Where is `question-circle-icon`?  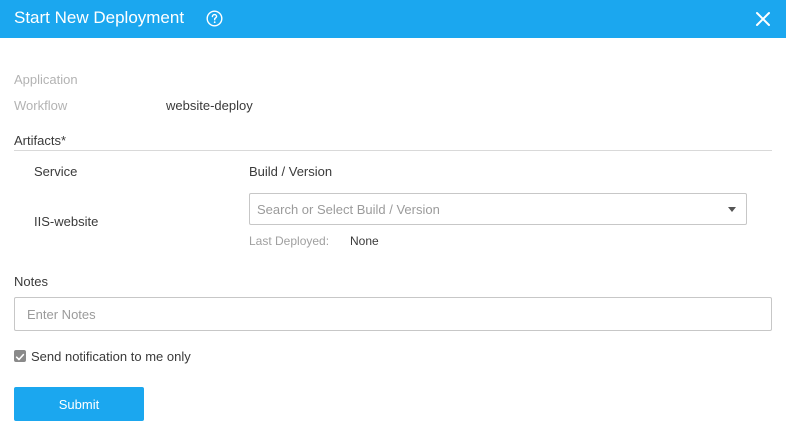 question-circle-icon is located at coordinates (214, 18).